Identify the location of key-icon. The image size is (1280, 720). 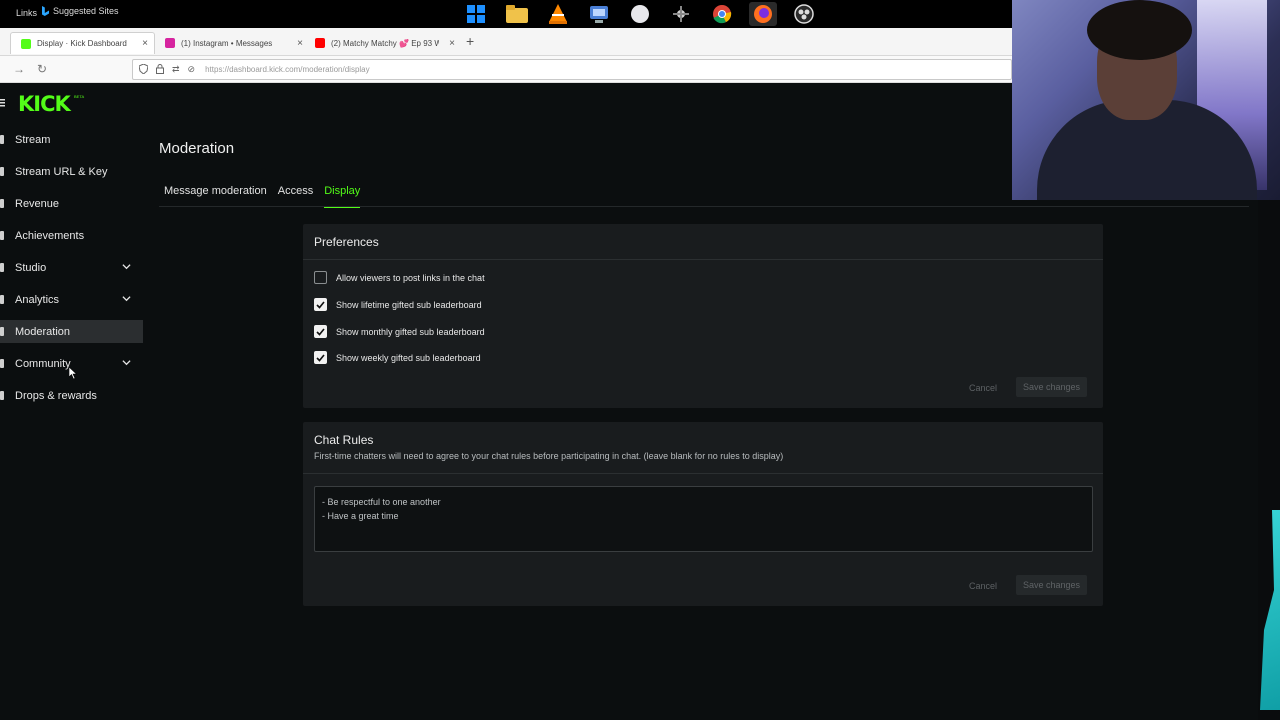
(2, 171).